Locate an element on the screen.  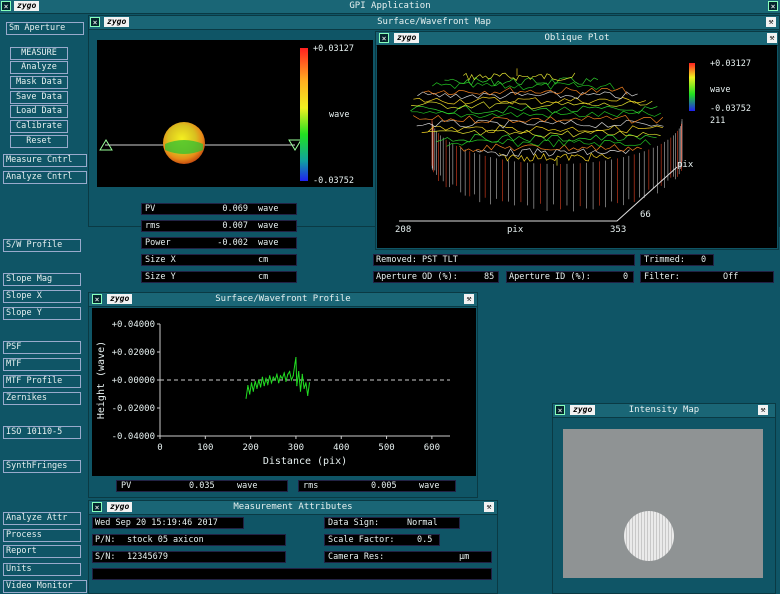
surface-stat-field: PV 0.069 wave is located at coordinates (219, 209).